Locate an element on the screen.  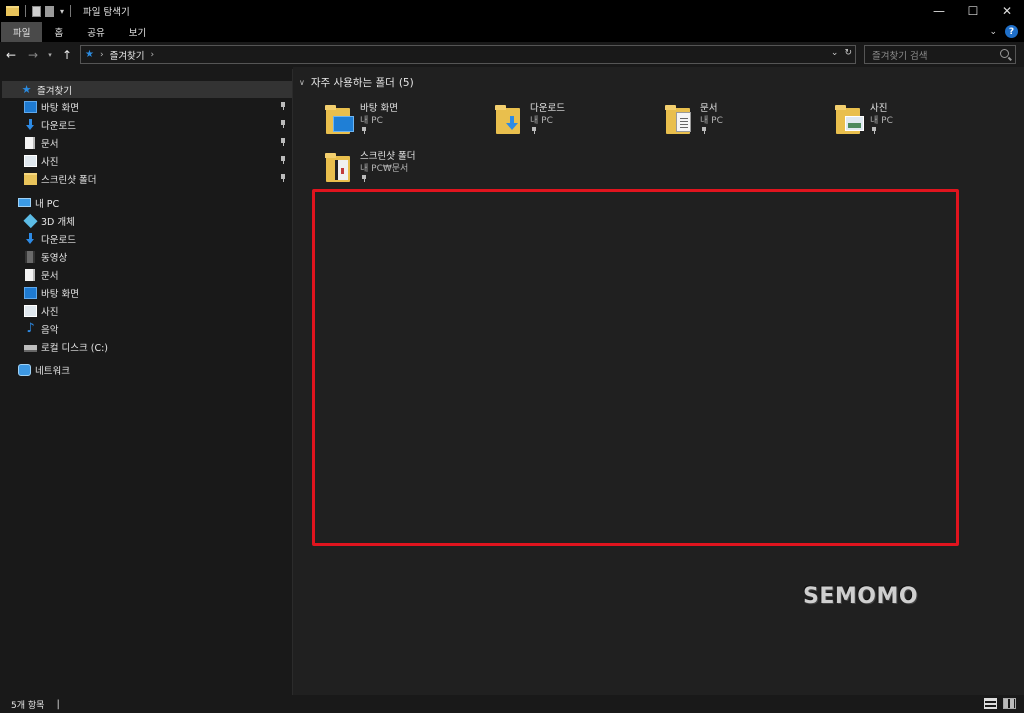
tab-view: 보기 is located at coordinates (137, 32).